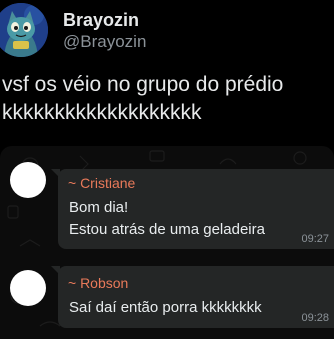 This screenshot has width=334, height=339. Describe the element at coordinates (101, 20) in the screenshot. I see `author-display-name: Brayozin` at that location.